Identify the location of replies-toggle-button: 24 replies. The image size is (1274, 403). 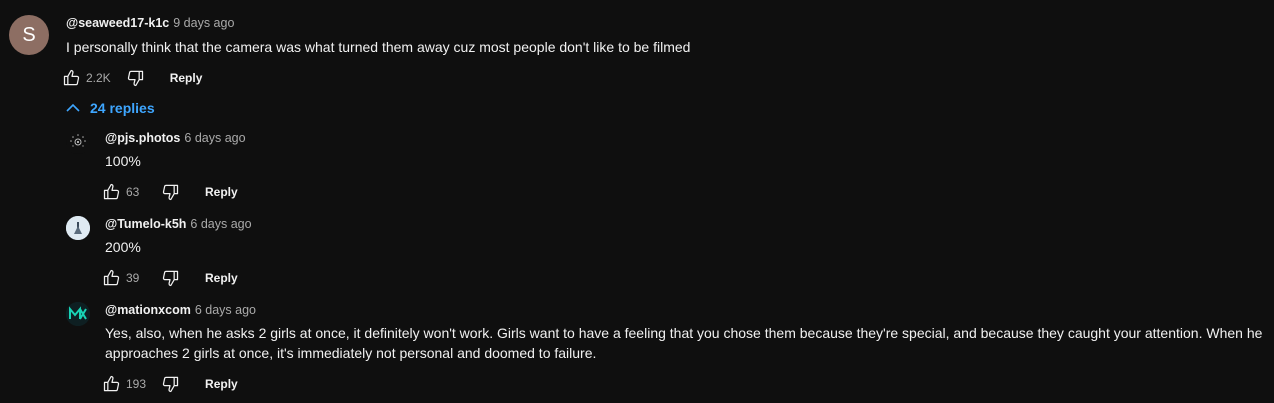
(110, 108).